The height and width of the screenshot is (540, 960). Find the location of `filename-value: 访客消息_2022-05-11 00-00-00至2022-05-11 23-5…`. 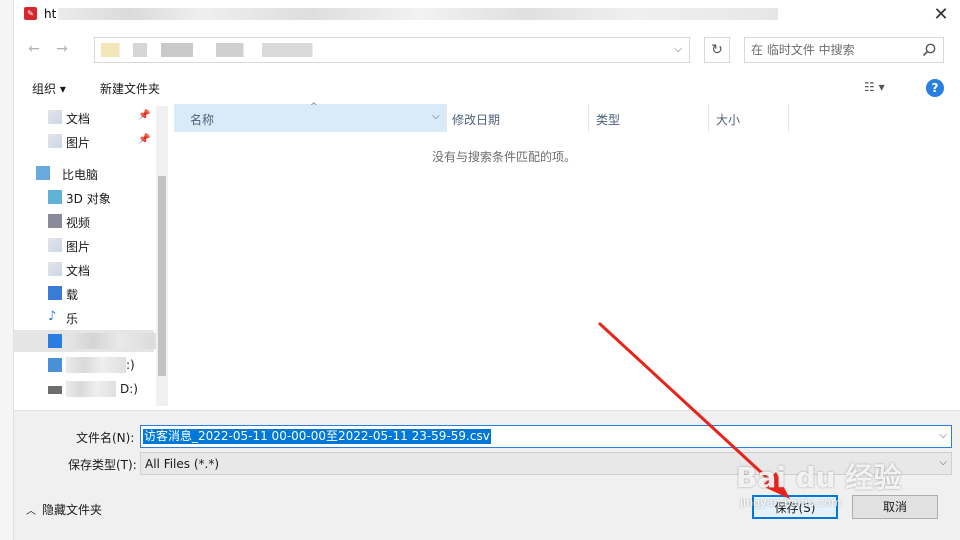

filename-value: 访客消息_2022-05-11 00-00-00至2022-05-11 23-5… is located at coordinates (317, 436).